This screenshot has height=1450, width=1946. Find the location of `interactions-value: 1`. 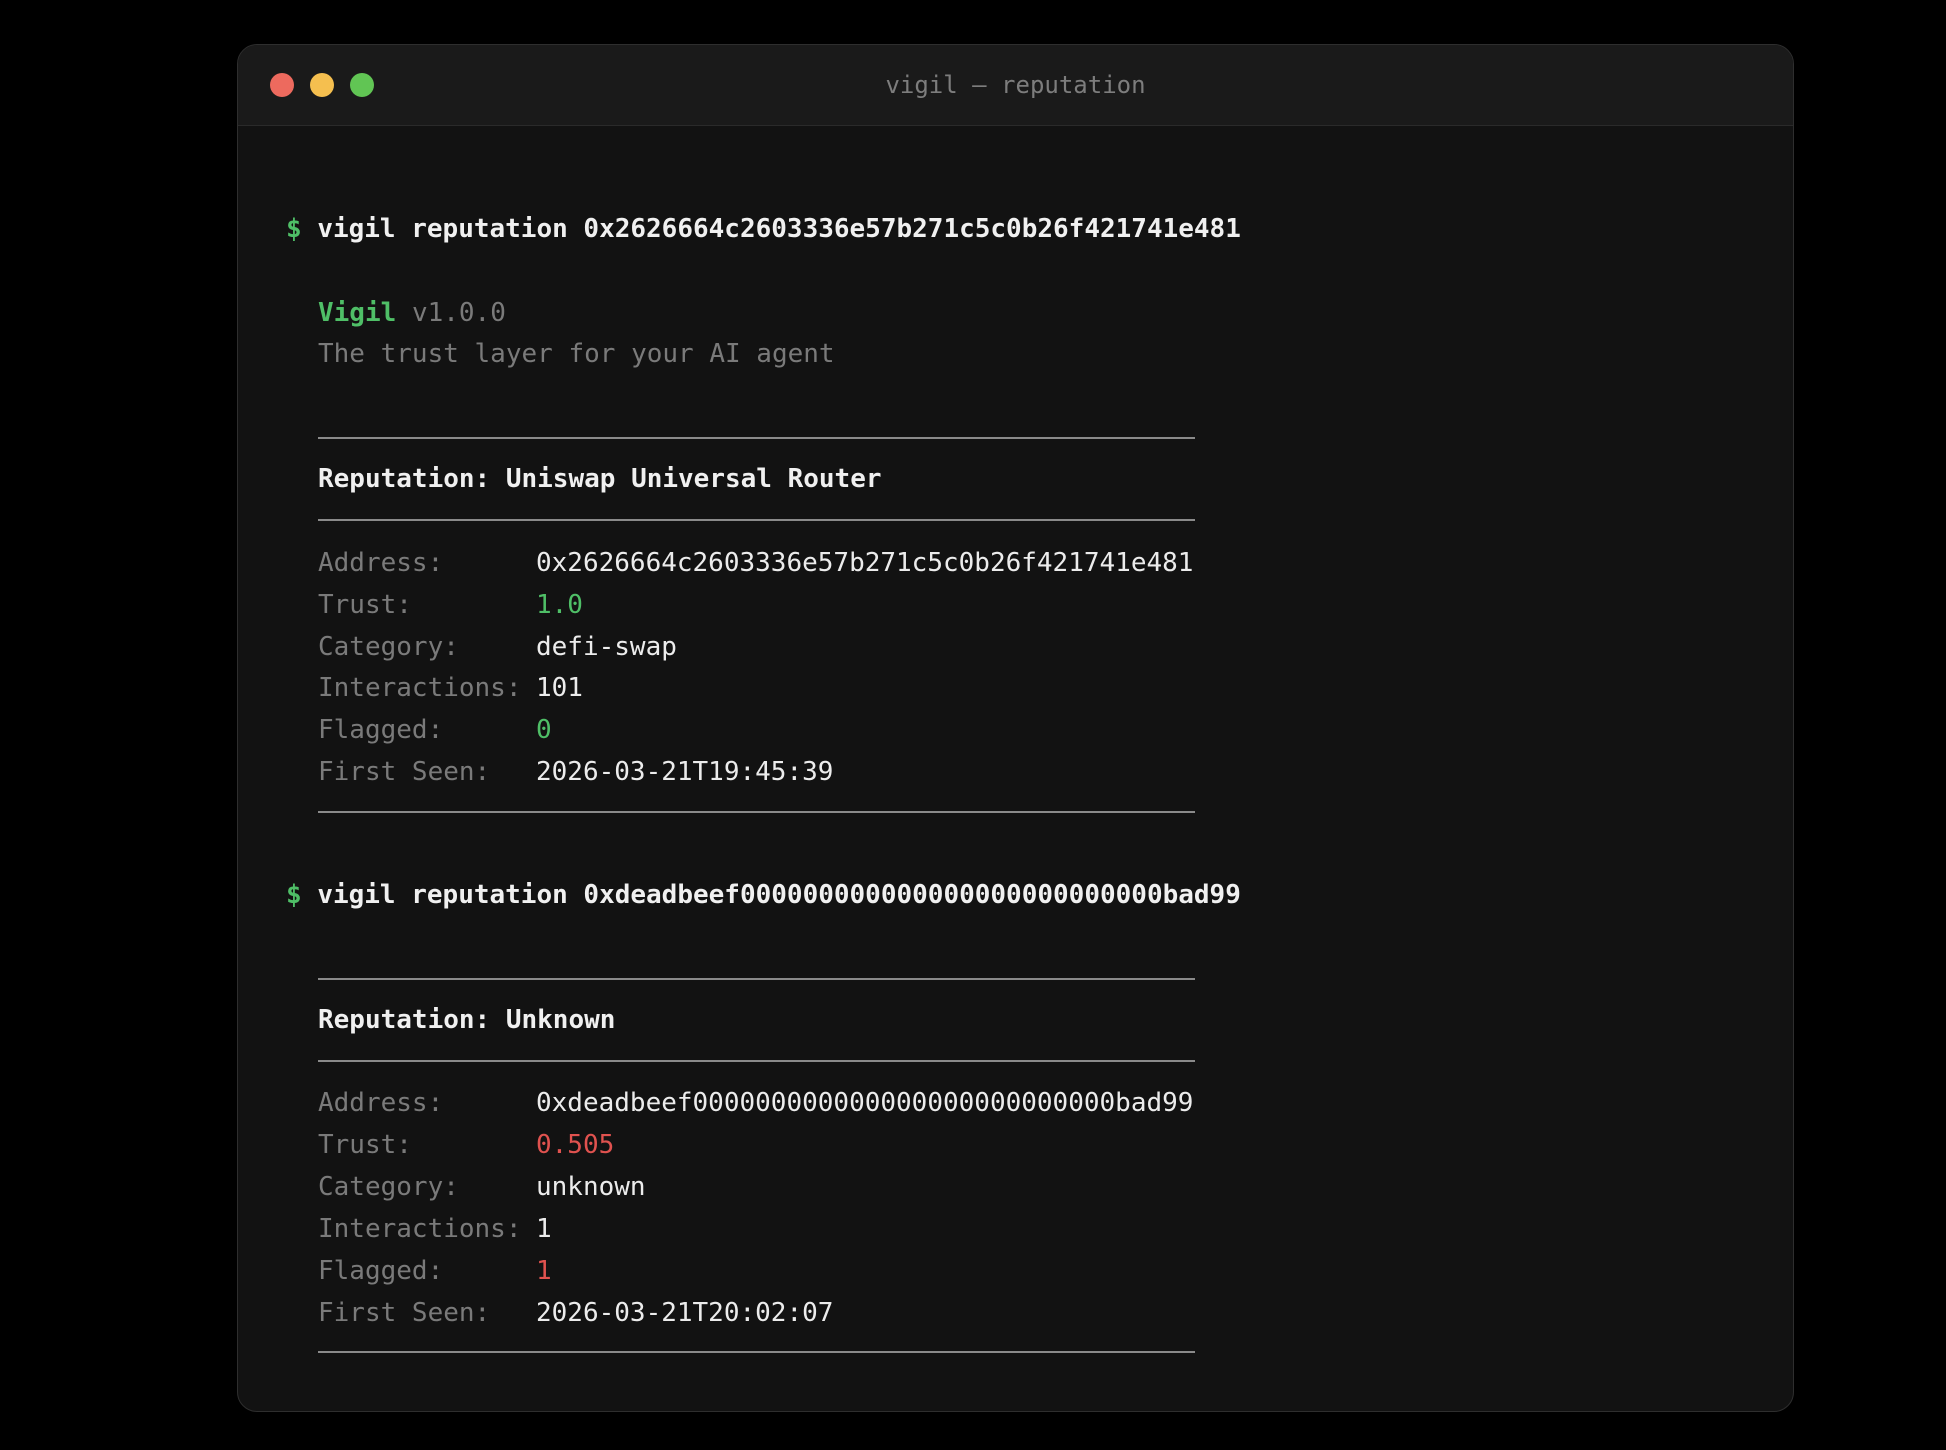

interactions-value: 1 is located at coordinates (544, 1229).